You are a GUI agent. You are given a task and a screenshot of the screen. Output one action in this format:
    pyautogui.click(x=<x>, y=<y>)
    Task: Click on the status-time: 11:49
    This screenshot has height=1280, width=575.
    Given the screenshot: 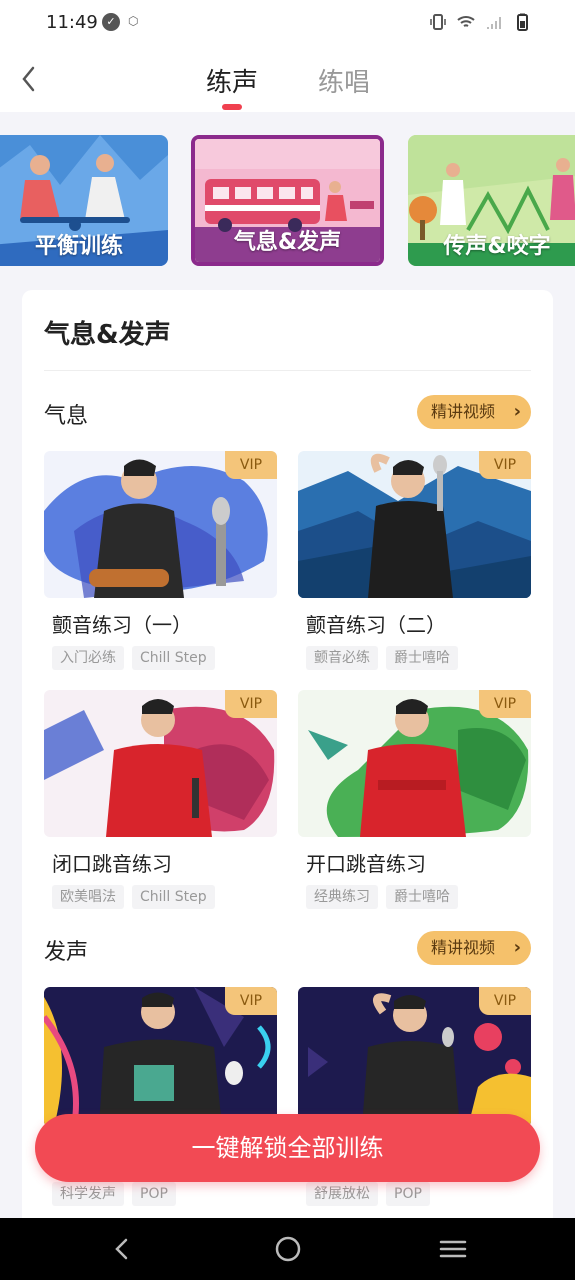 What is the action you would take?
    pyautogui.click(x=72, y=22)
    